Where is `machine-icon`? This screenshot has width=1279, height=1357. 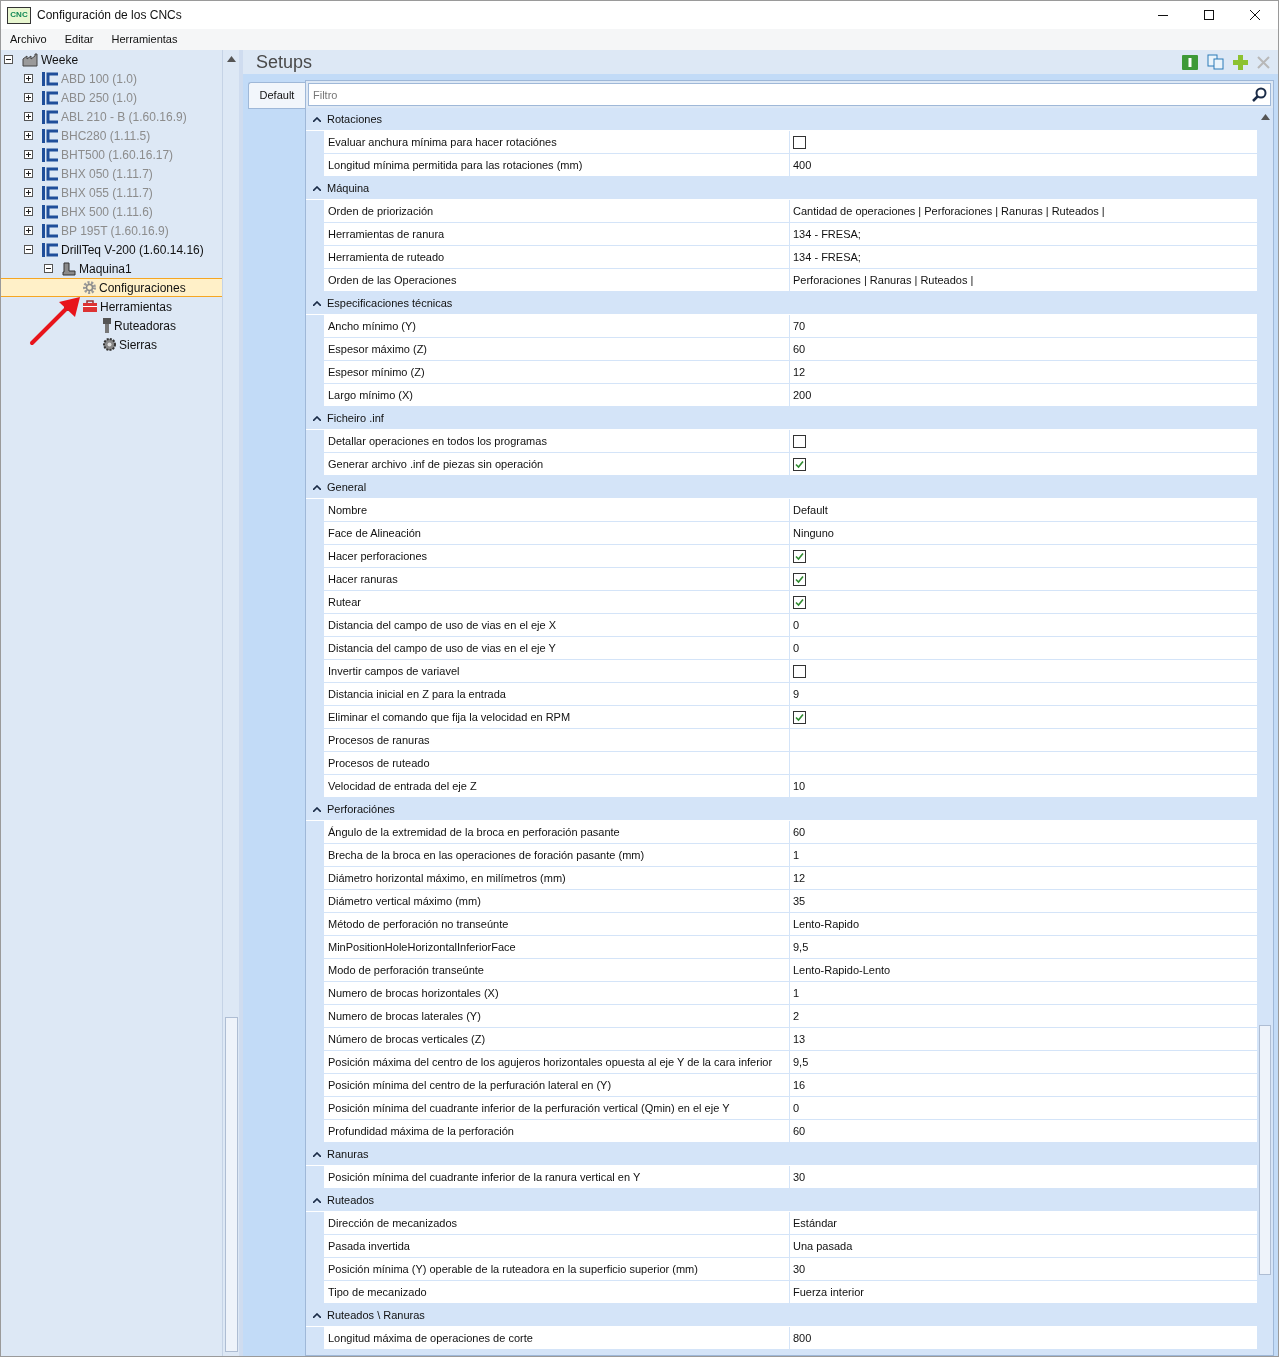 machine-icon is located at coordinates (69, 268).